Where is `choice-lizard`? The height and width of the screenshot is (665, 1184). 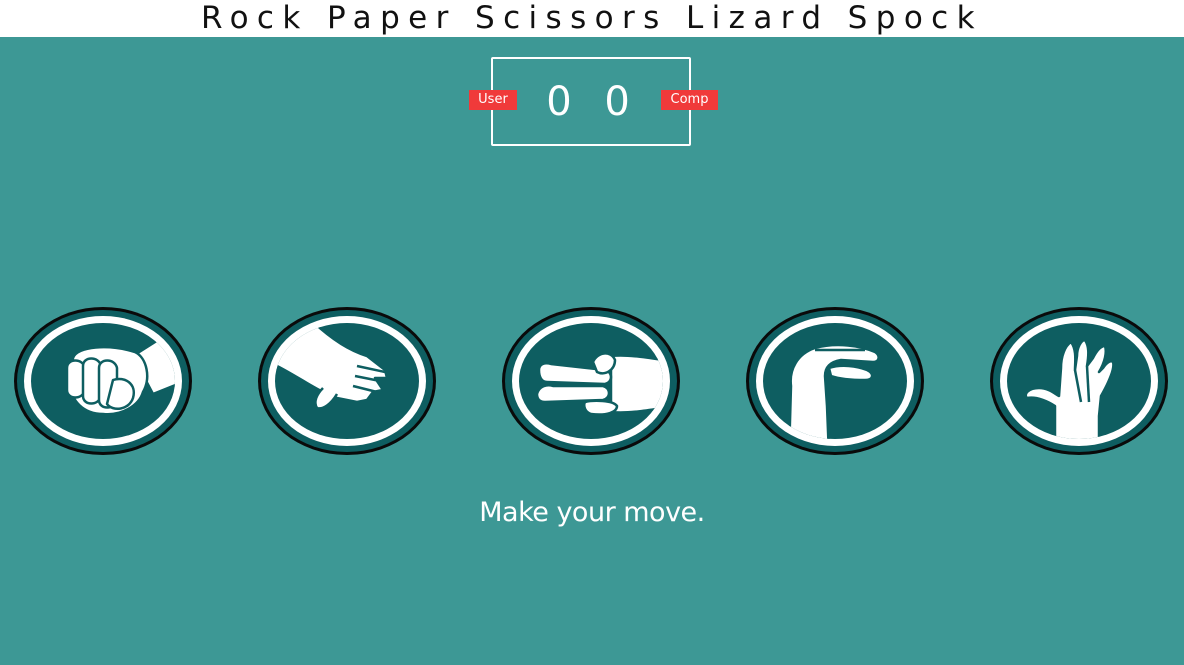 choice-lizard is located at coordinates (835, 381).